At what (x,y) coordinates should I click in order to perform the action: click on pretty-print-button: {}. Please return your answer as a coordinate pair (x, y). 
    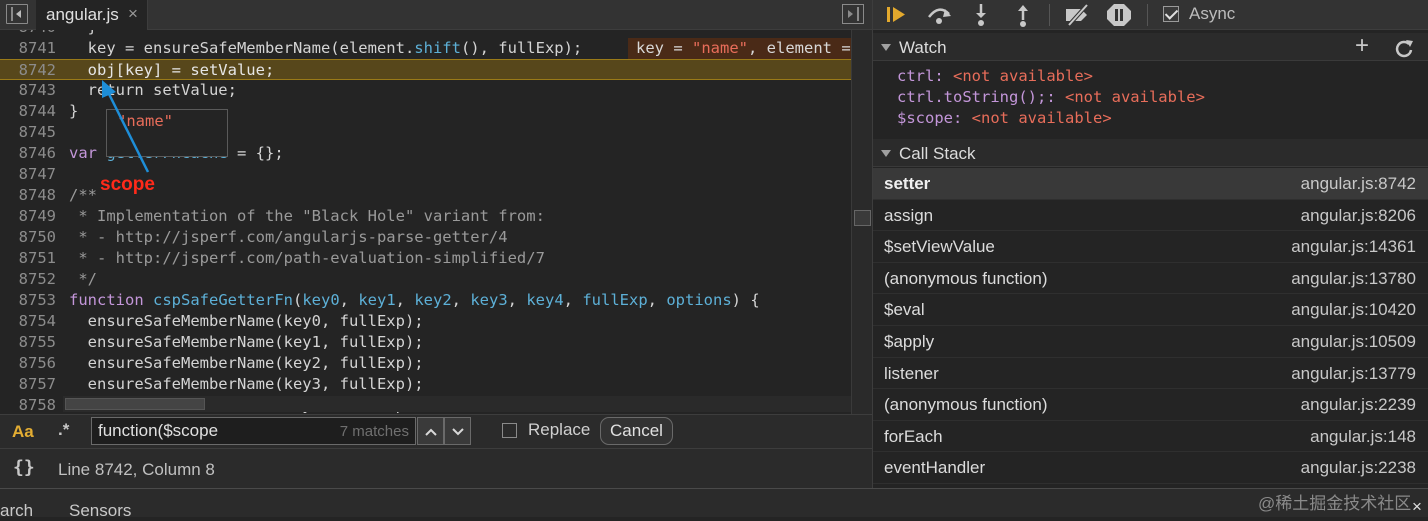
    Looking at the image, I should click on (24, 467).